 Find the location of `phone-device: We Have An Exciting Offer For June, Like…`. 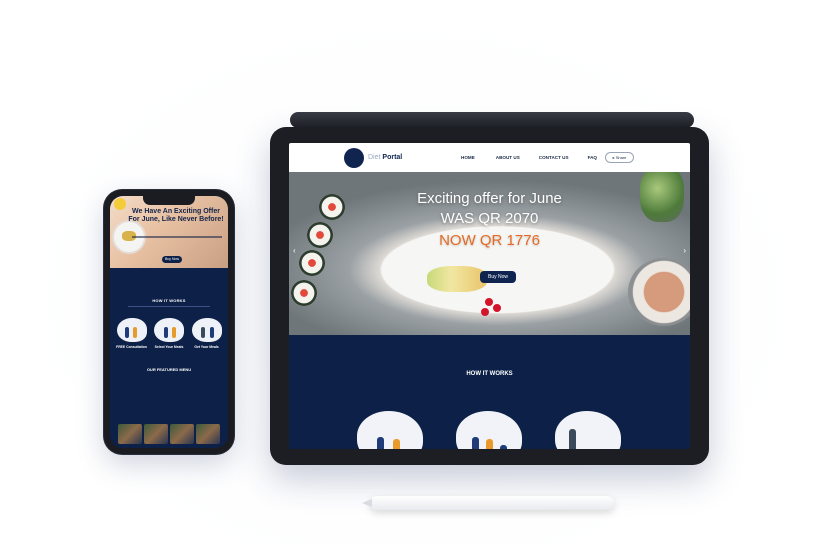

phone-device: We Have An Exciting Offer For June, Like… is located at coordinates (169, 322).